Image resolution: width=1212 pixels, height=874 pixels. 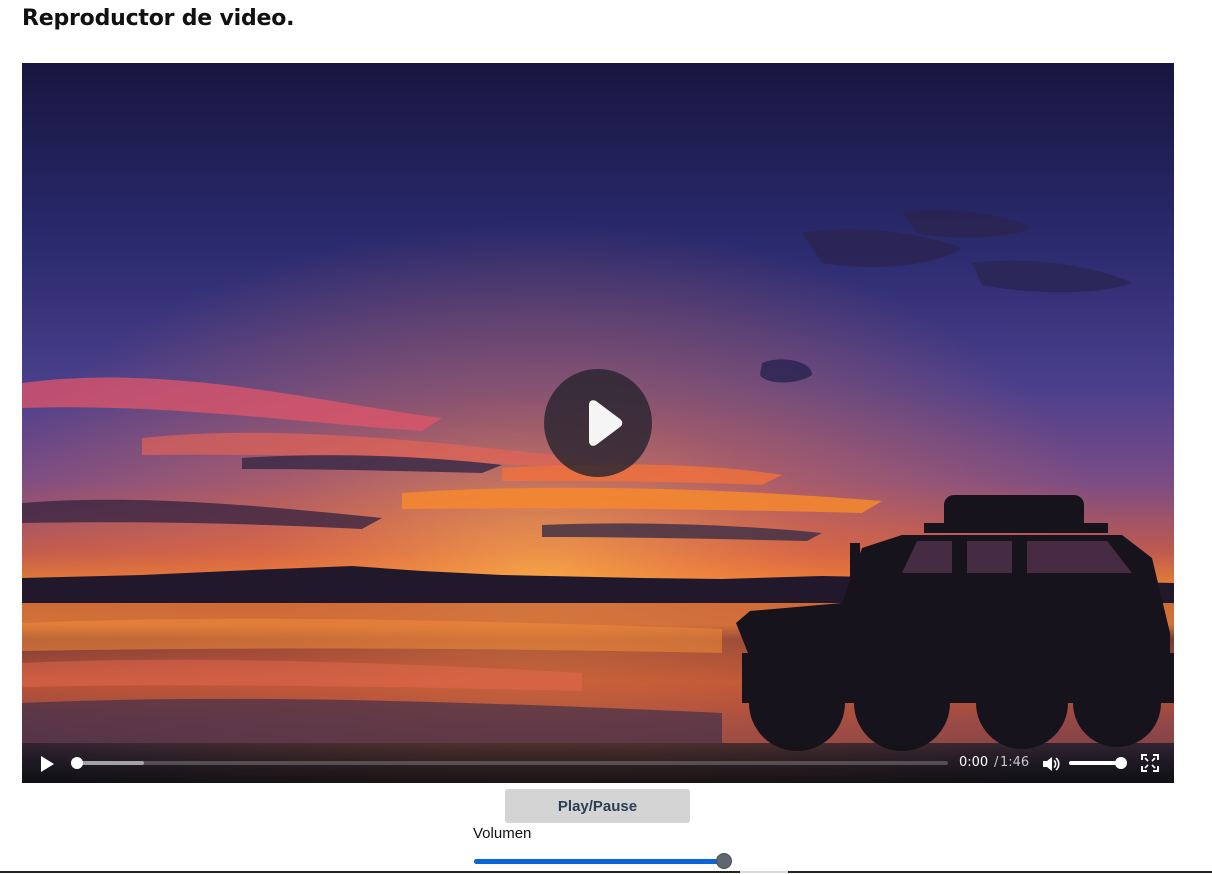 I want to click on volume-slider-fill, so click(x=600, y=861).